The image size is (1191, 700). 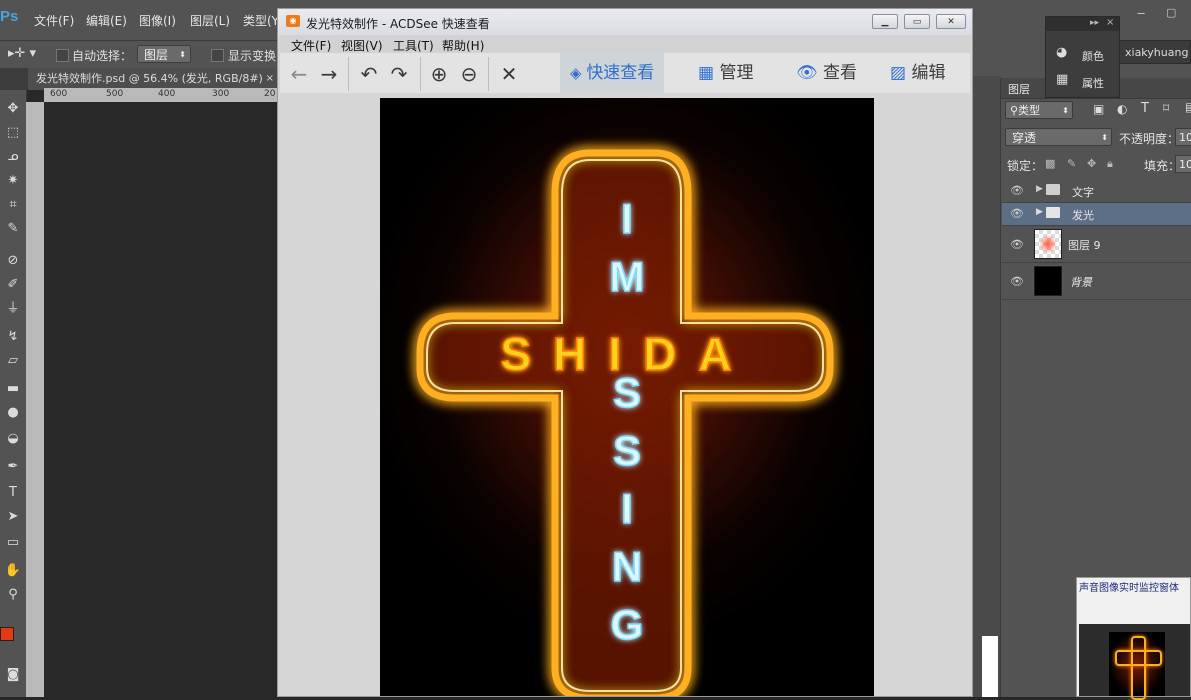 What do you see at coordinates (13, 261) in the screenshot?
I see `healing-brush-icon: ⊘` at bounding box center [13, 261].